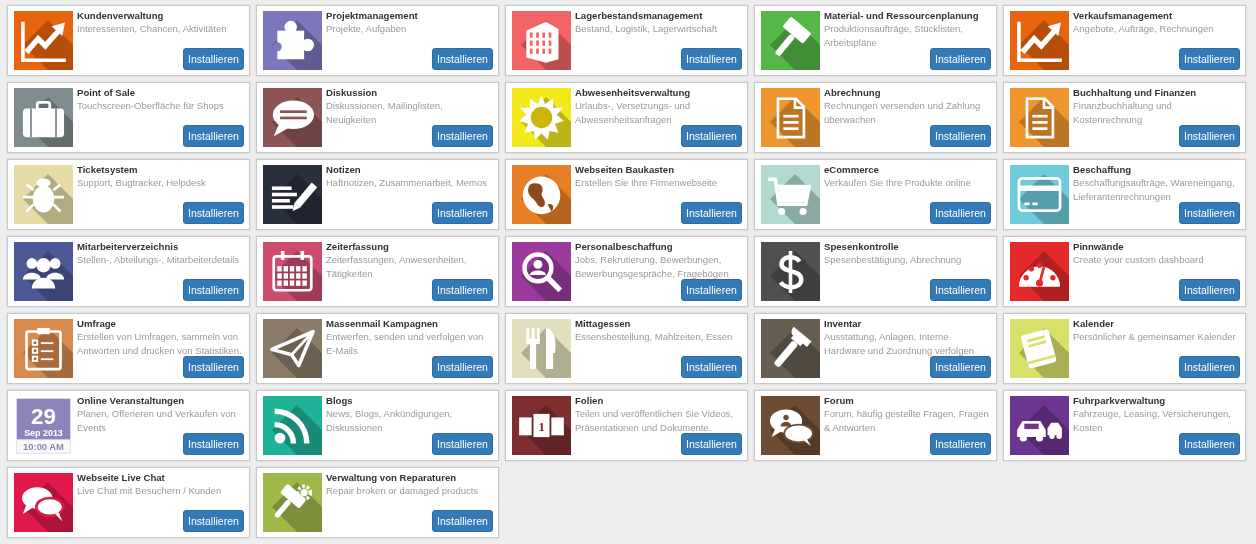  What do you see at coordinates (625, 169) in the screenshot?
I see `app-title: Webseiten Baukasten` at bounding box center [625, 169].